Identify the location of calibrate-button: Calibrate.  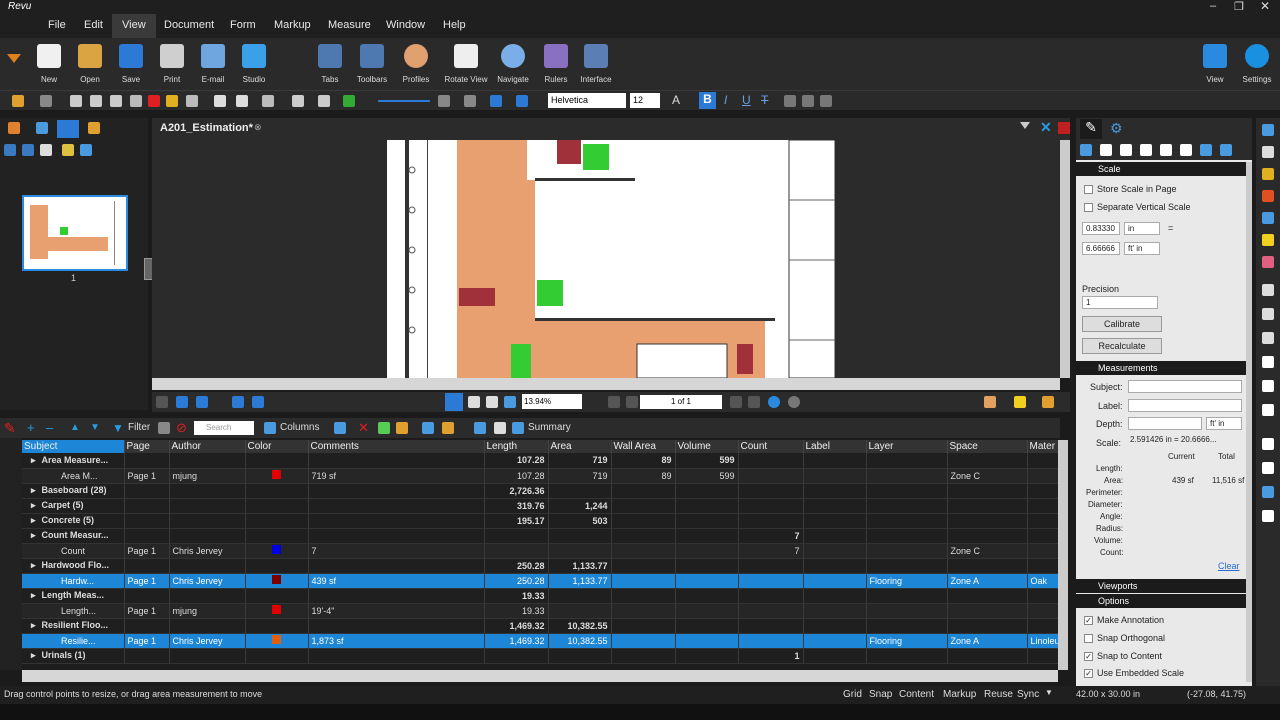
(1122, 324).